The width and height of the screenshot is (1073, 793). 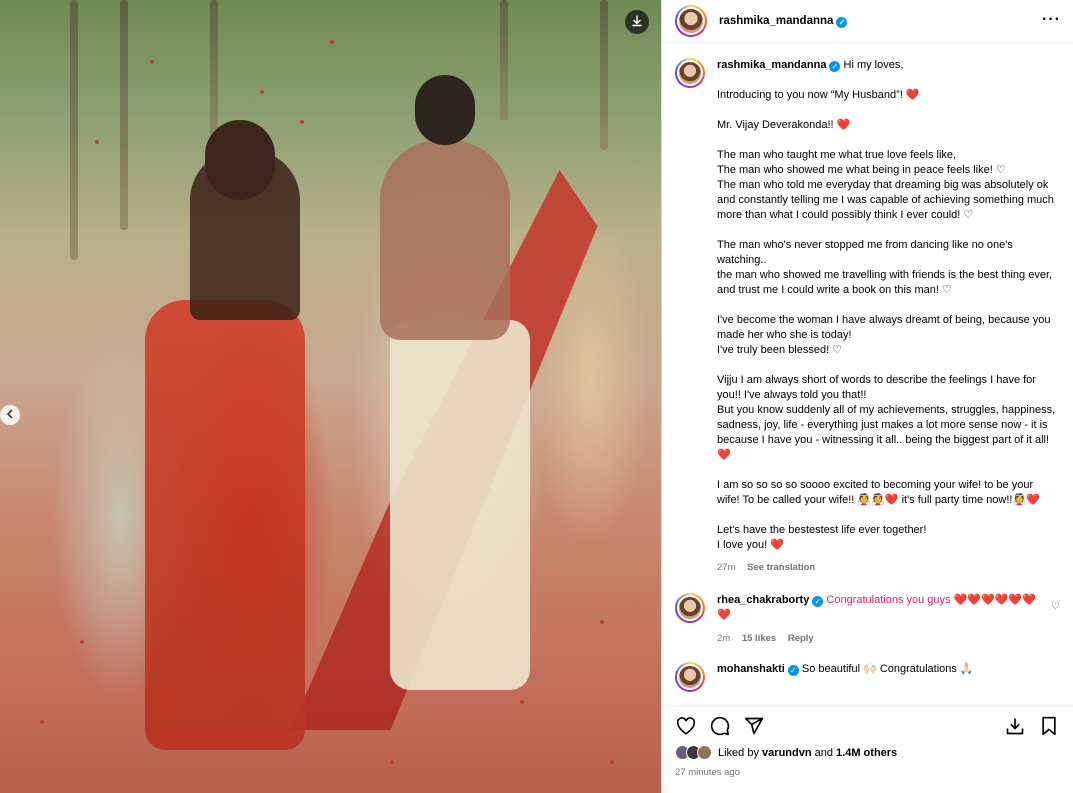 I want to click on likes-user: varundvn, so click(x=787, y=753).